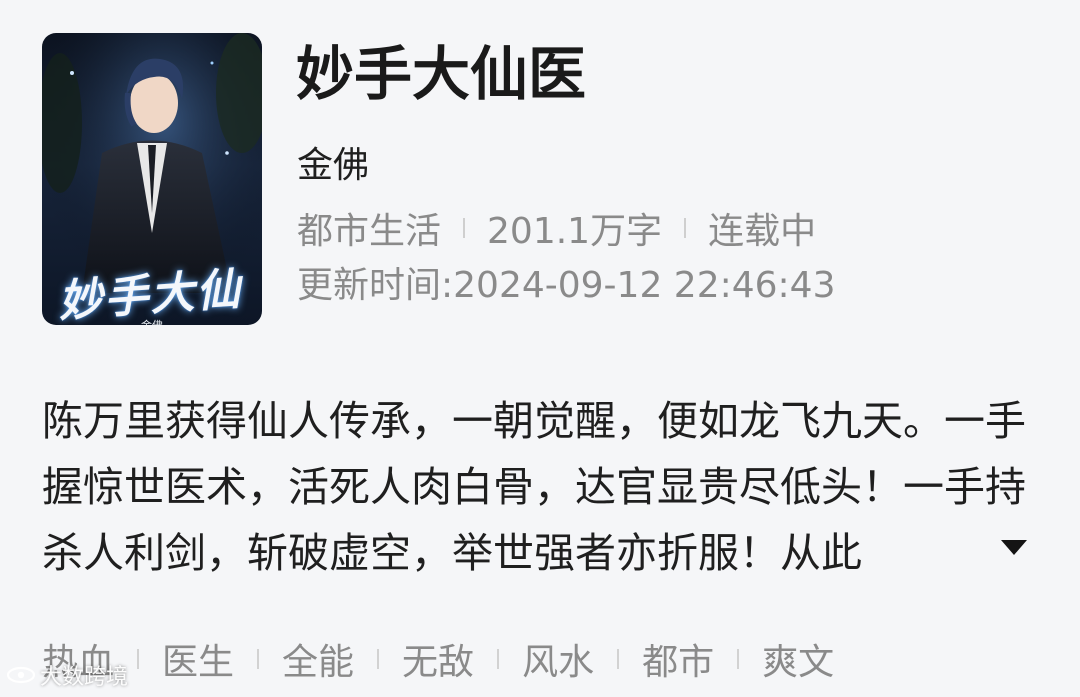  What do you see at coordinates (798, 659) in the screenshot?
I see `tag-item: 爽文` at bounding box center [798, 659].